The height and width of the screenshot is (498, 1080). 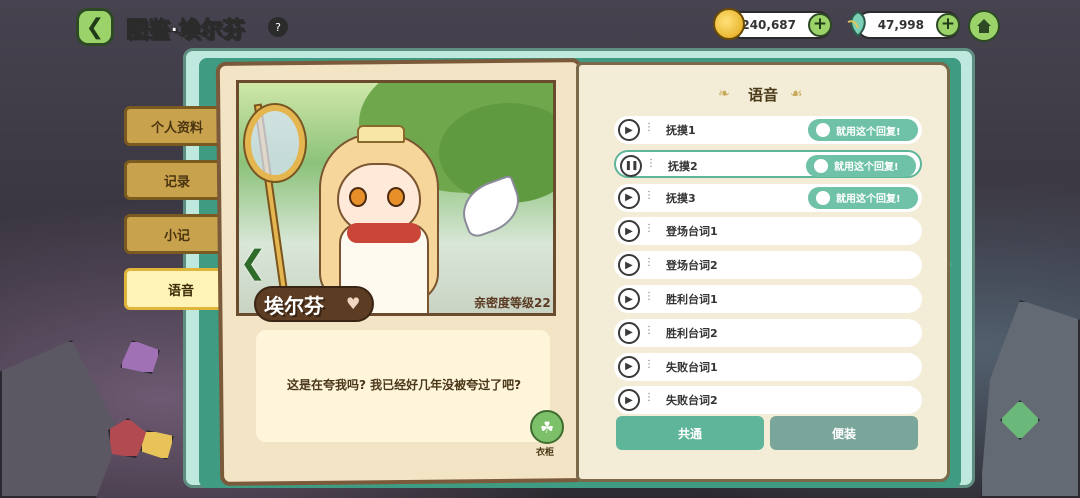 What do you see at coordinates (692, 367) in the screenshot?
I see `voice-item-label: 失败台词1` at bounding box center [692, 367].